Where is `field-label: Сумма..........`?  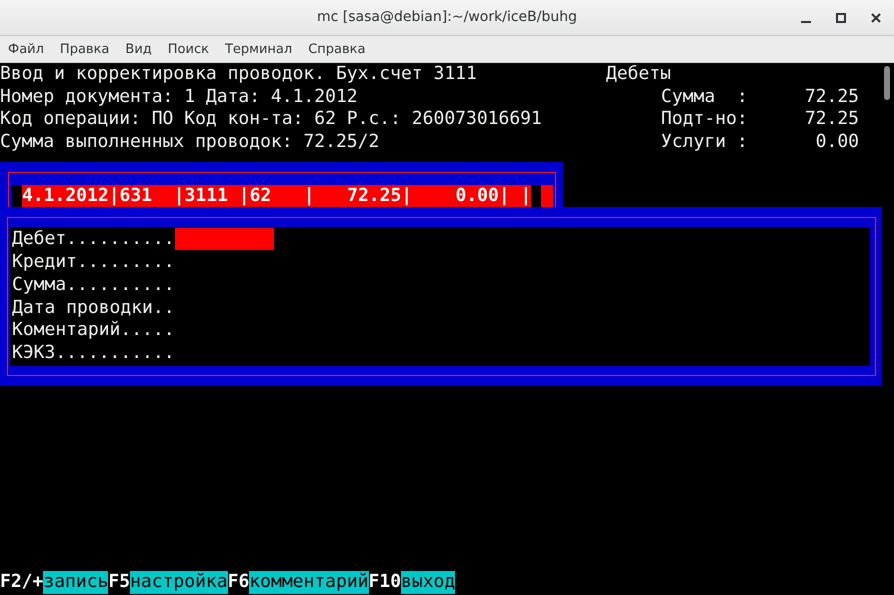 field-label: Сумма.......... is located at coordinates (93, 285).